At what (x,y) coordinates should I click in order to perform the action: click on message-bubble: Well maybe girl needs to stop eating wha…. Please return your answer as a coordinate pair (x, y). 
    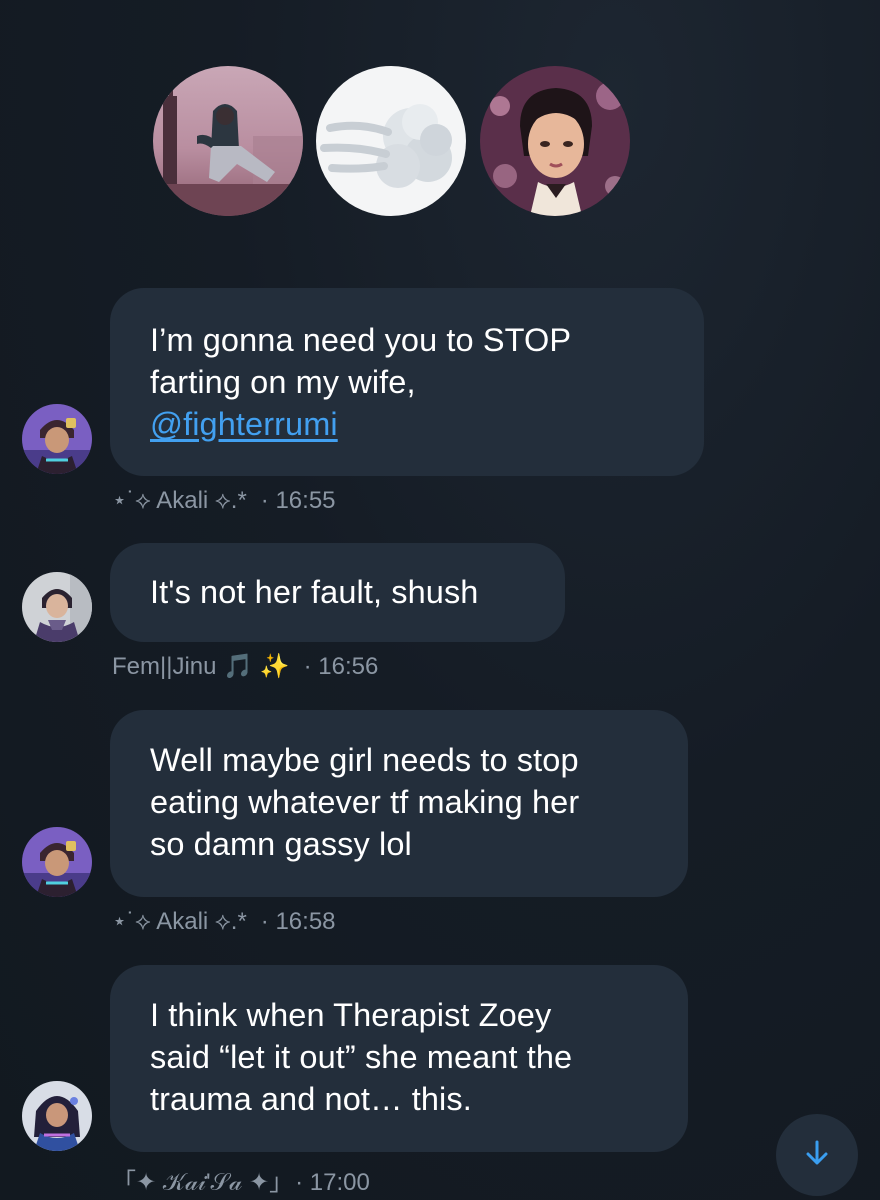
    Looking at the image, I should click on (399, 803).